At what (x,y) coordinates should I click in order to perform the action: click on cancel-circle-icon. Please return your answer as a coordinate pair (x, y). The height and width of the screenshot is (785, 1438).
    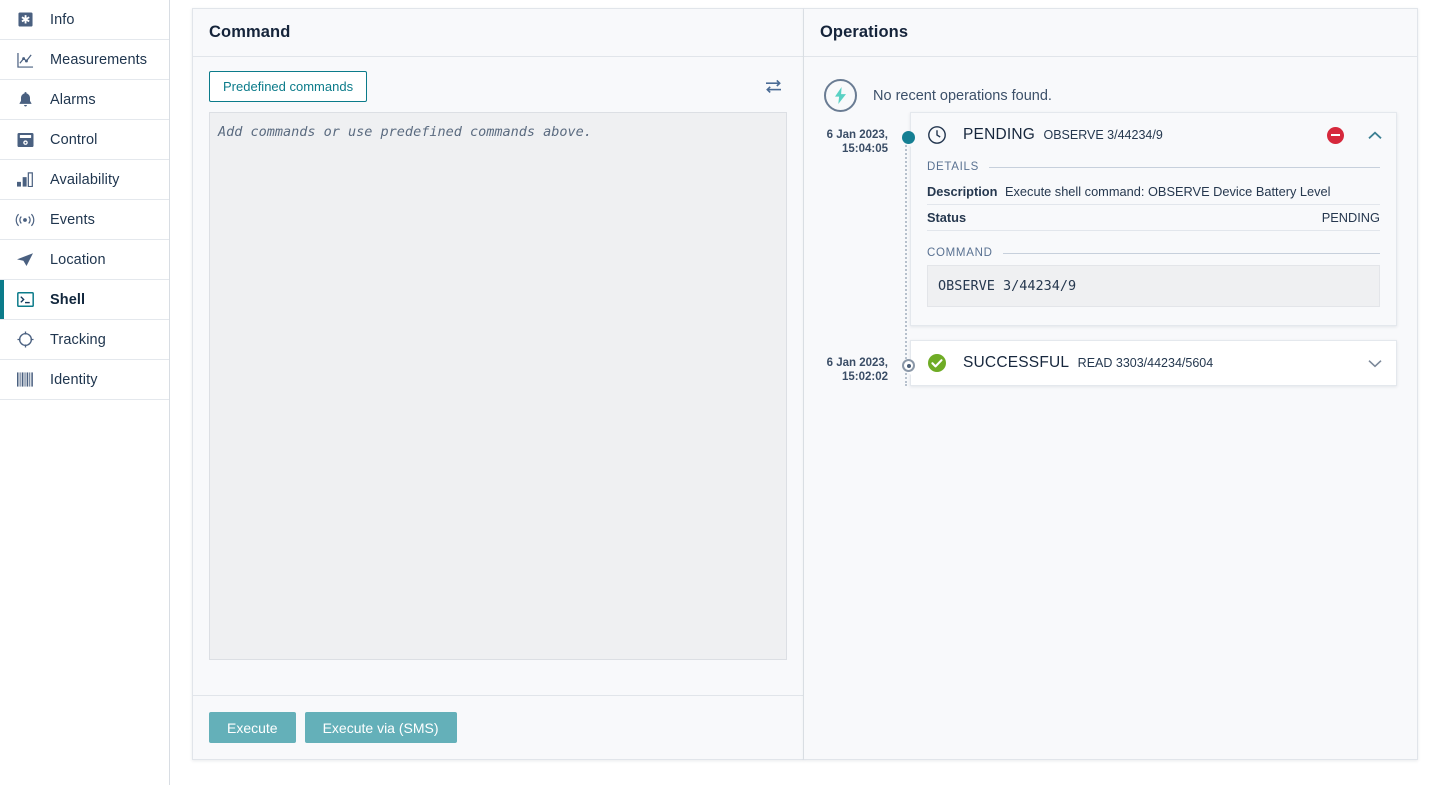
    Looking at the image, I should click on (1335, 135).